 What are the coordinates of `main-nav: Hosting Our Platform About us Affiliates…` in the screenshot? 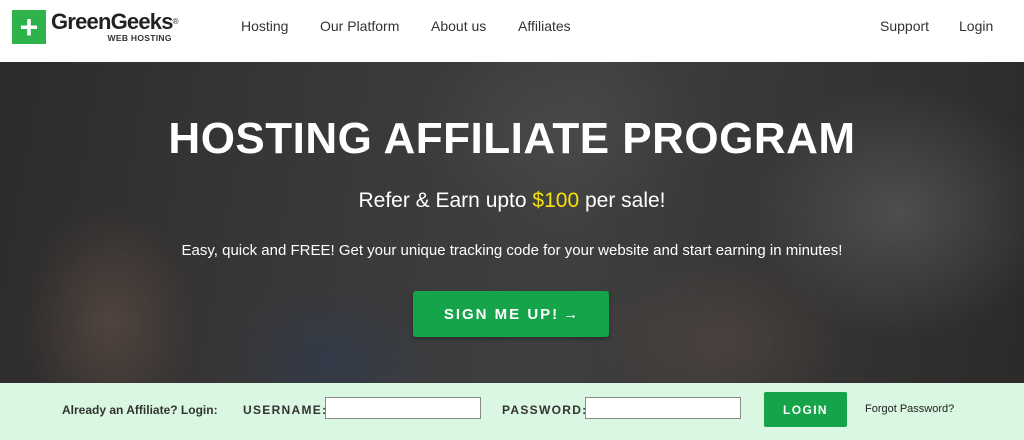 It's located at (512, 26).